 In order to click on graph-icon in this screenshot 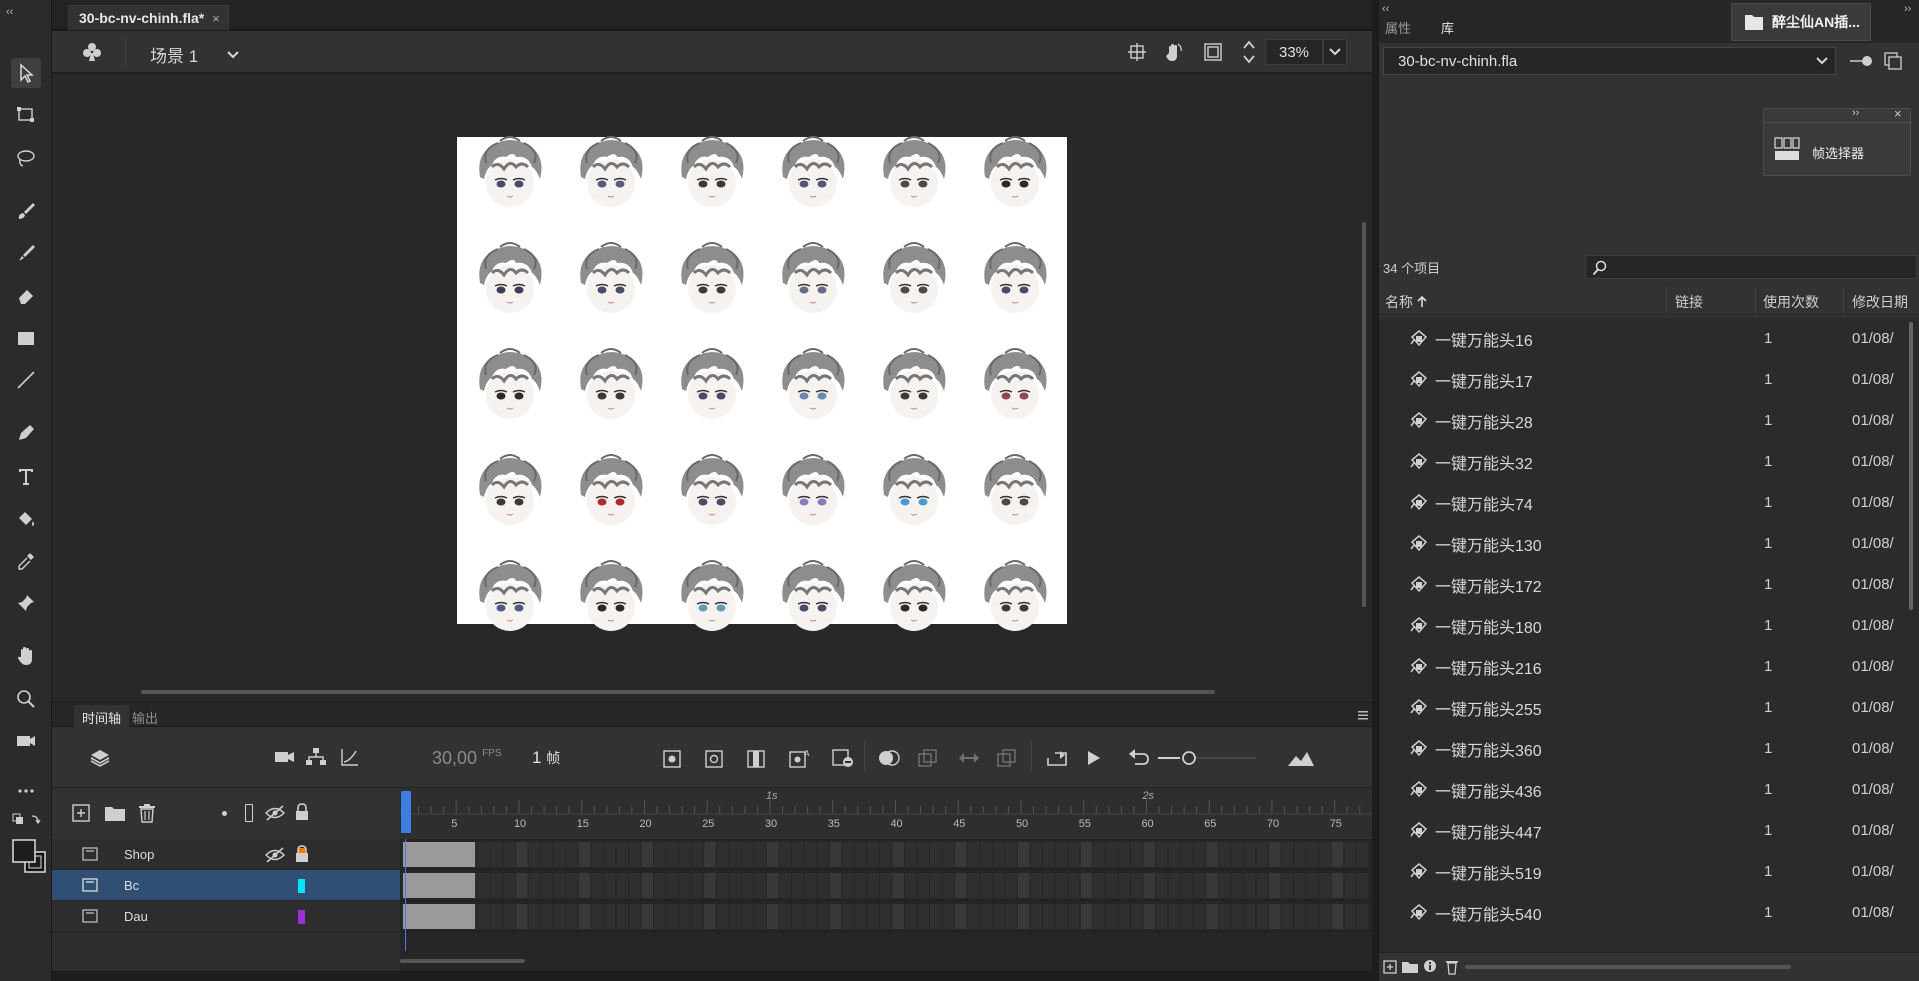, I will do `click(350, 757)`.